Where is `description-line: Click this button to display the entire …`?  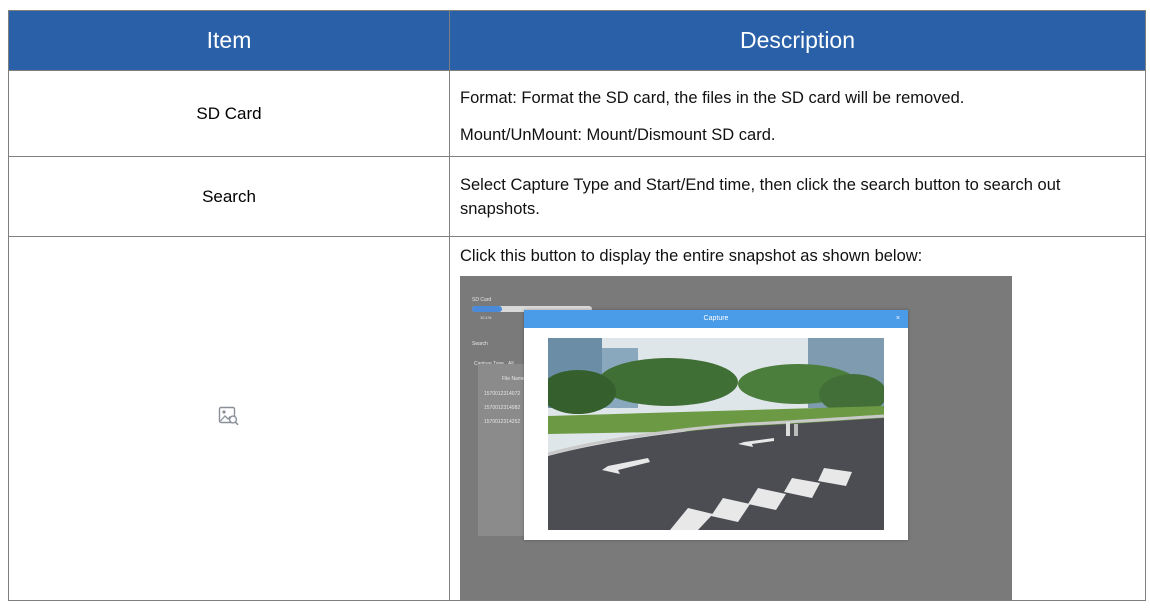
description-line: Click this button to display the entire … is located at coordinates (691, 256).